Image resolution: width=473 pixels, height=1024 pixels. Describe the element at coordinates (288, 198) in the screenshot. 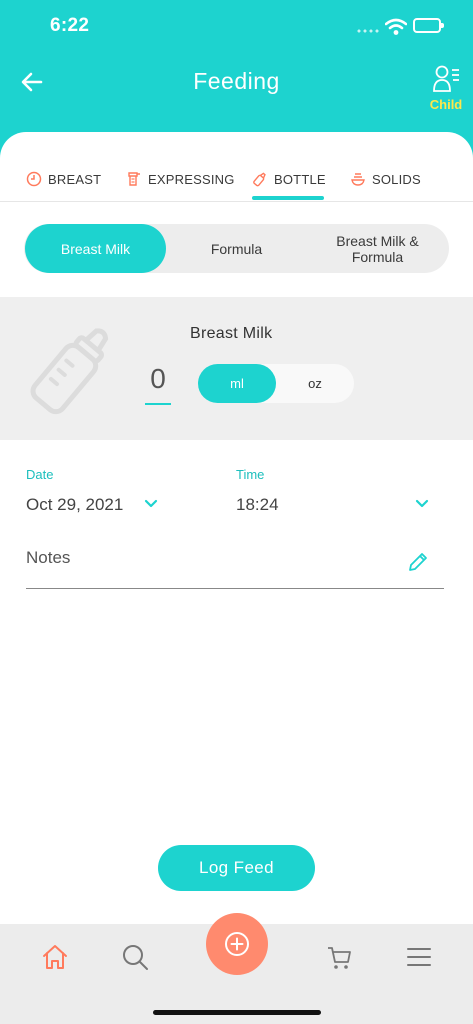

I see `active-tab-indicator` at that location.